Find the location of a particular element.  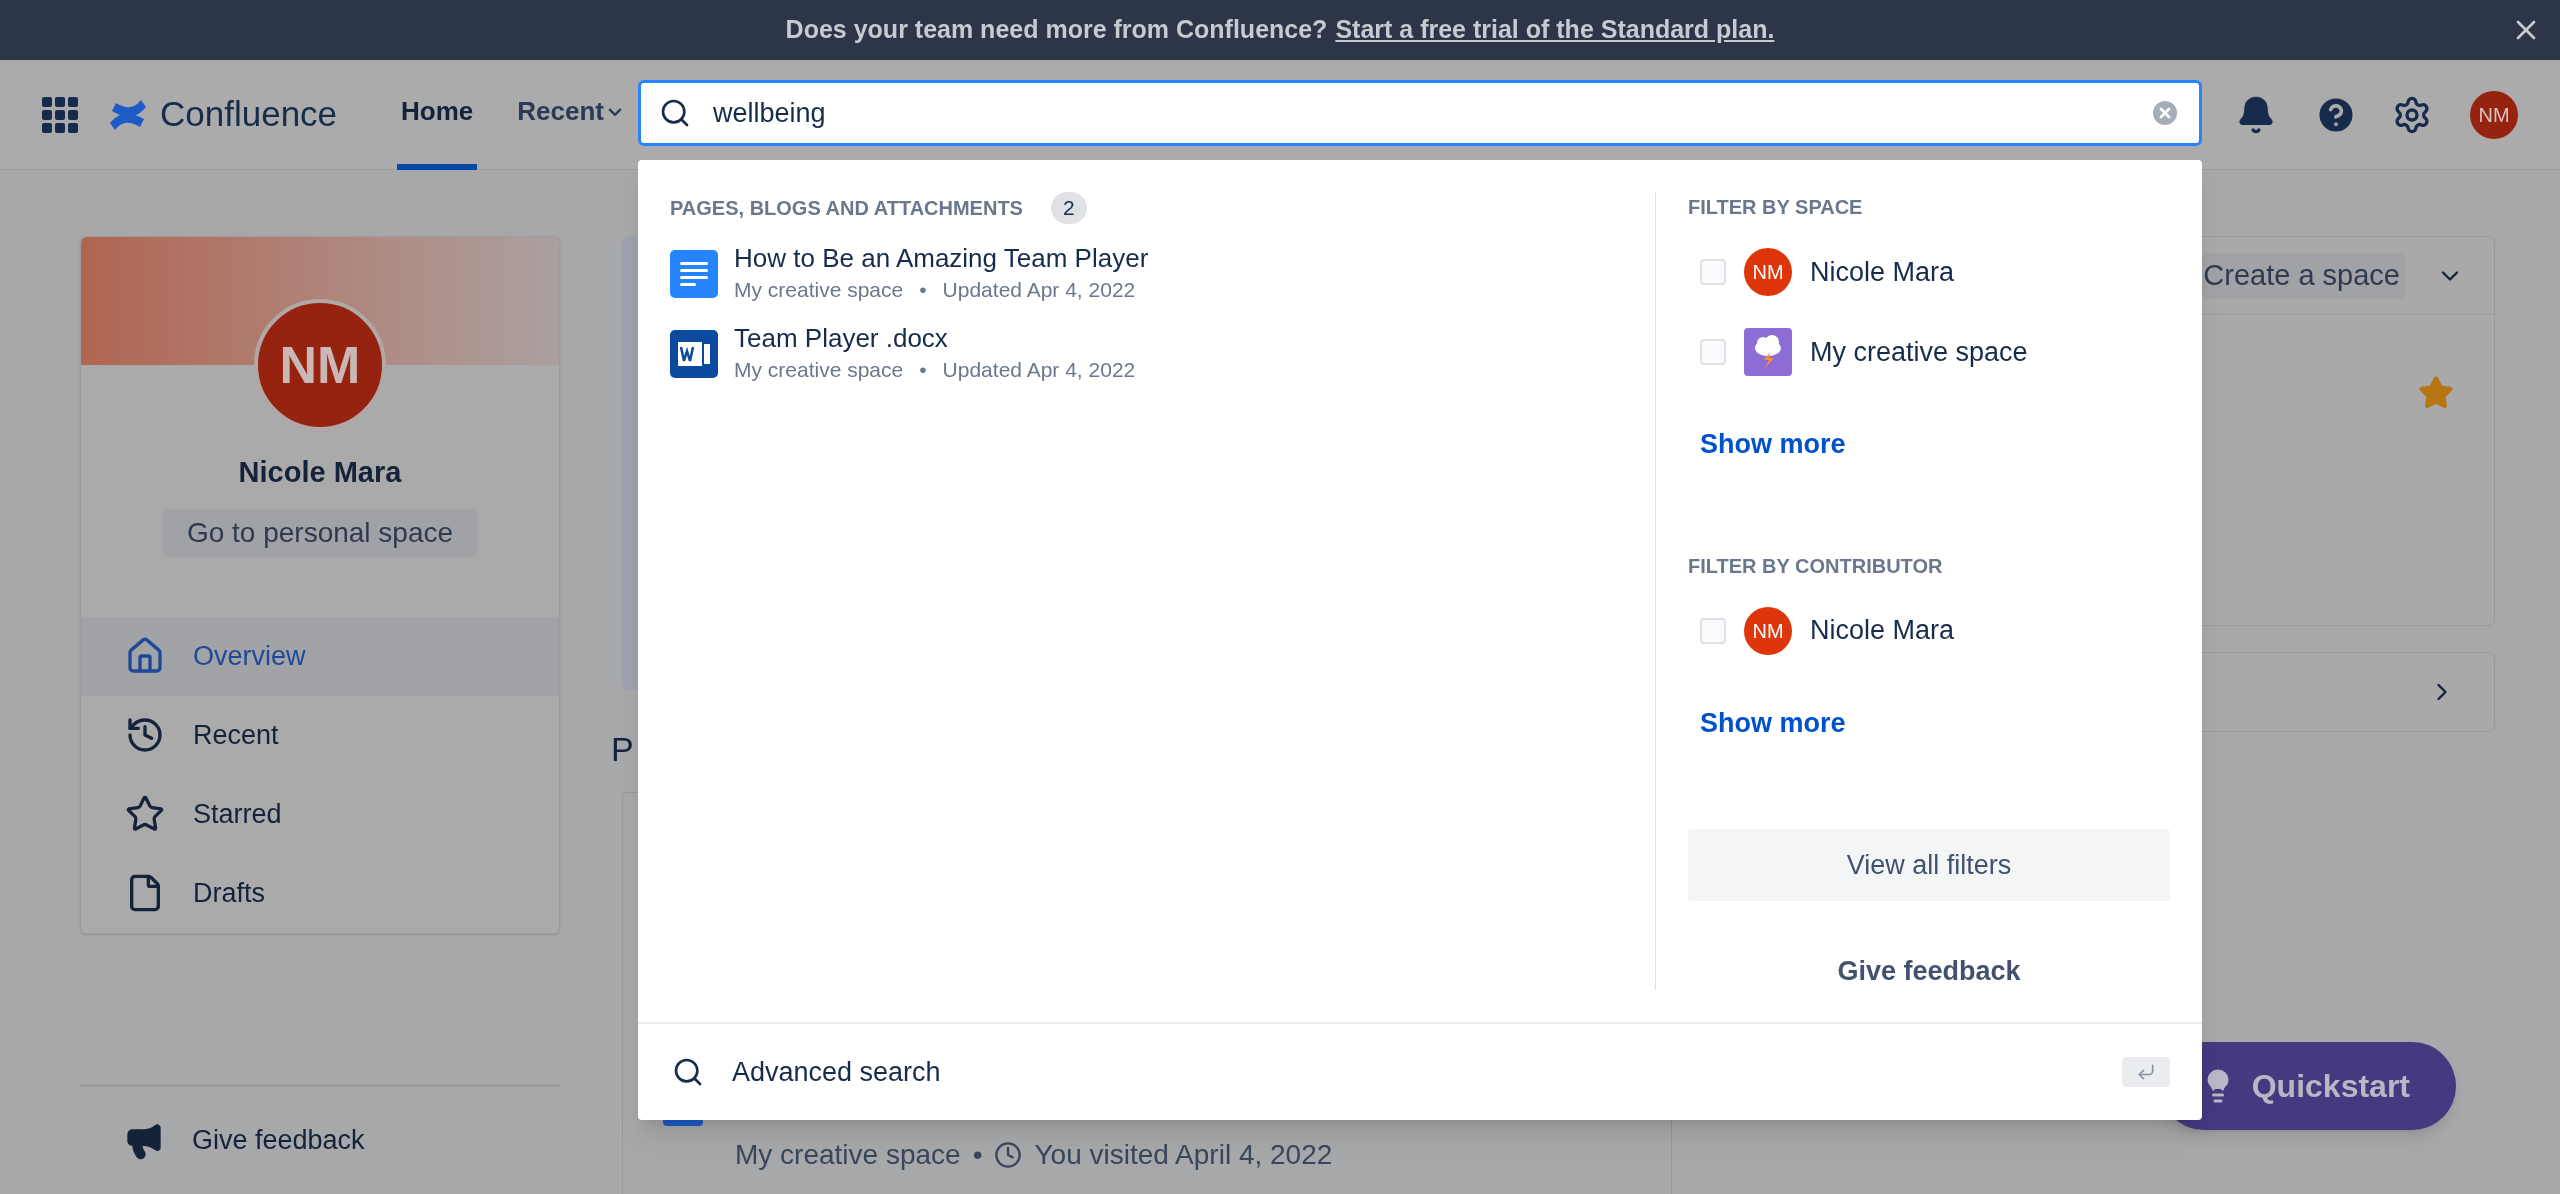

search-result: Team Player .docx My creative space • Updated Apr 4, 2022 is located at coordinates (1162, 353).